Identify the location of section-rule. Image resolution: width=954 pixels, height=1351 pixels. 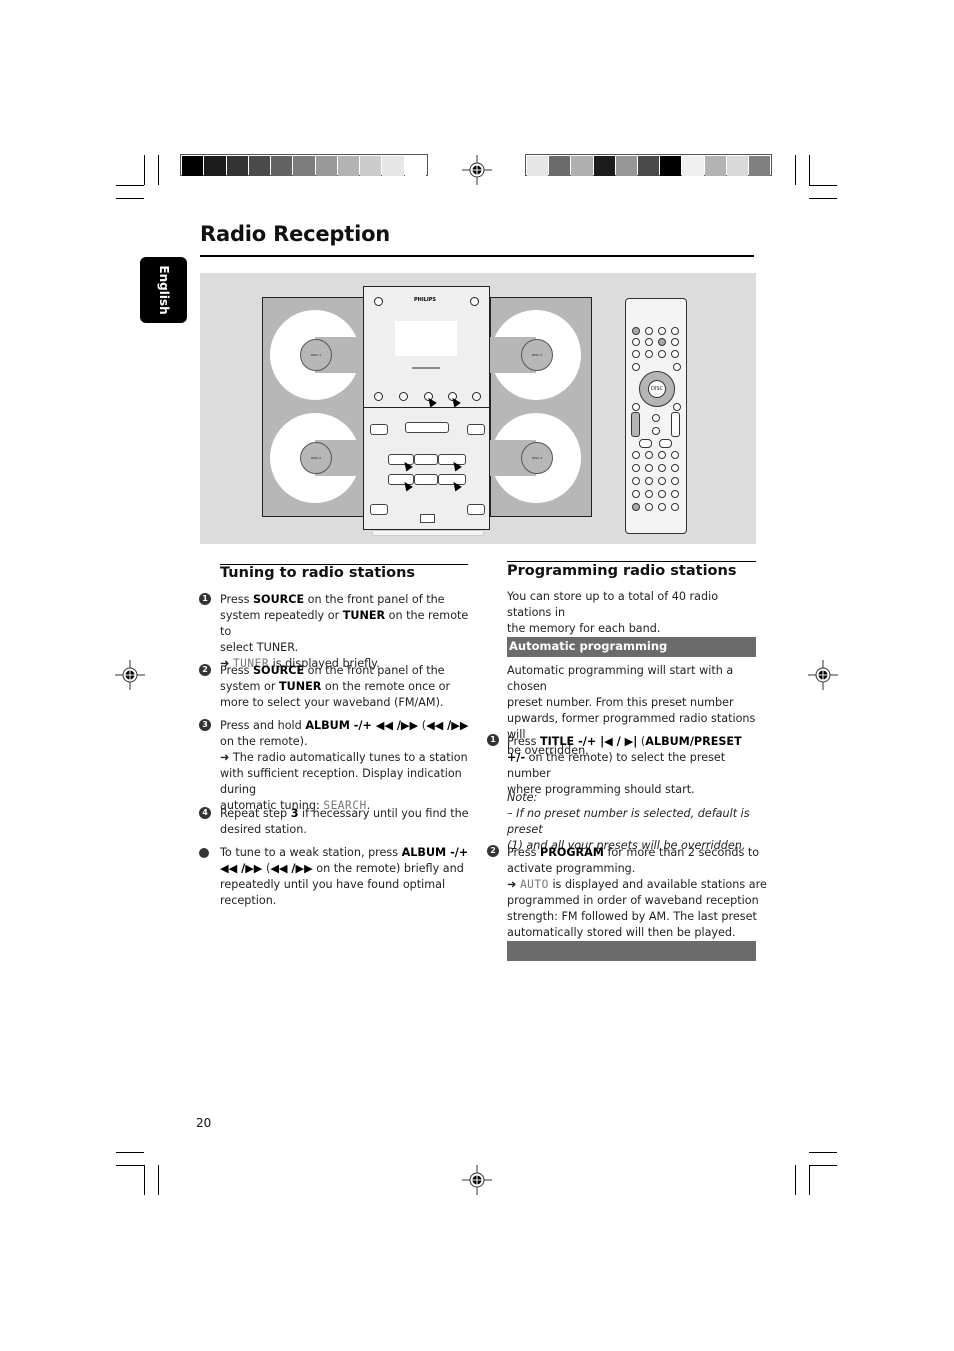
(631, 561).